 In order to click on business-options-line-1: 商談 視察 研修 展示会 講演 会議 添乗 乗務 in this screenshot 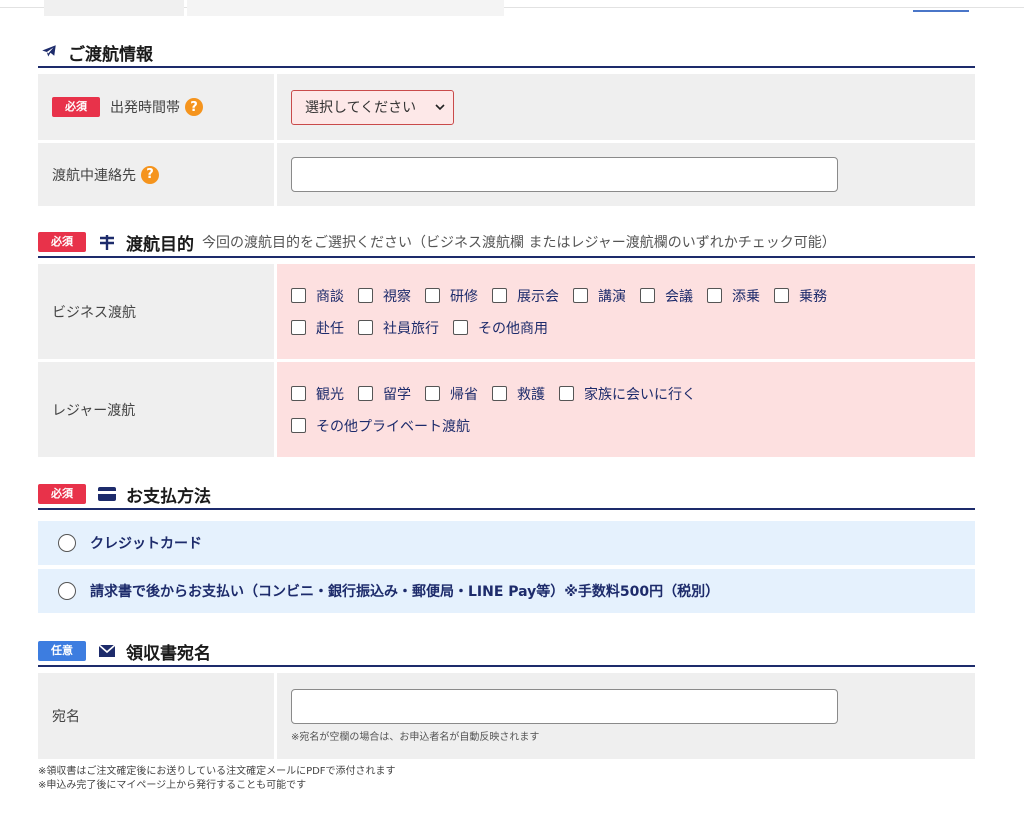, I will do `click(566, 296)`.